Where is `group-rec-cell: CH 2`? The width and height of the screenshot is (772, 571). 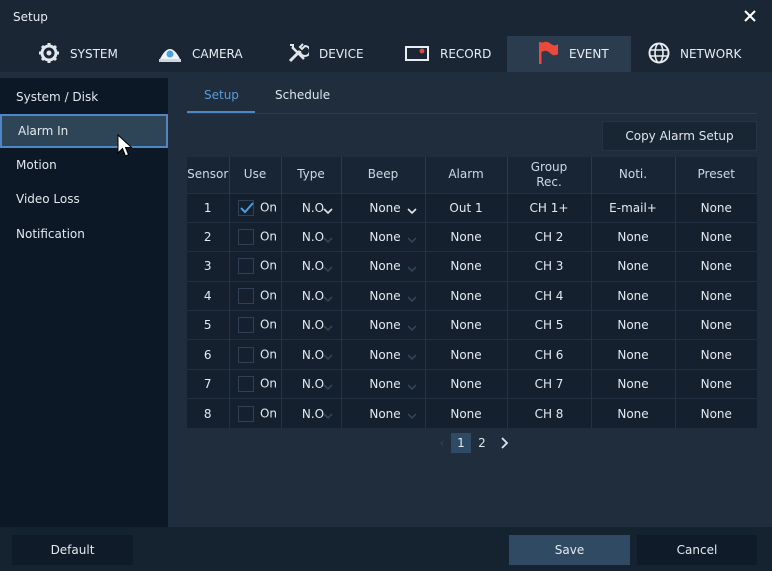 group-rec-cell: CH 2 is located at coordinates (549, 236).